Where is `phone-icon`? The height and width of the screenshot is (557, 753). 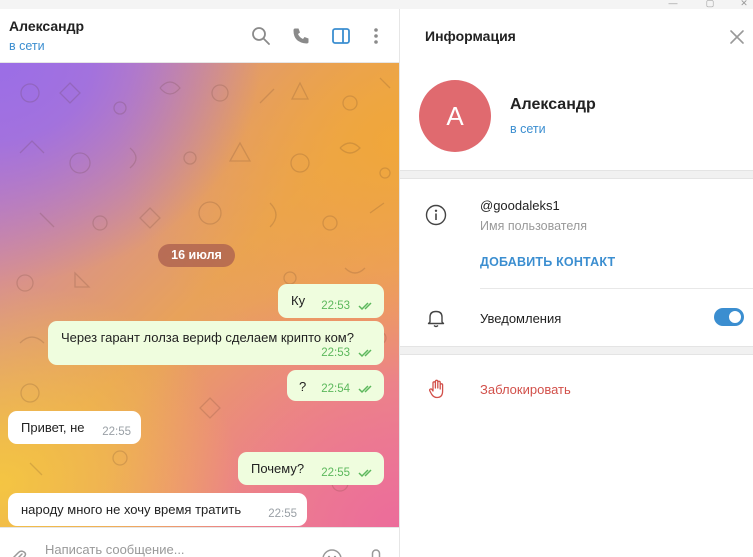 phone-icon is located at coordinates (301, 36).